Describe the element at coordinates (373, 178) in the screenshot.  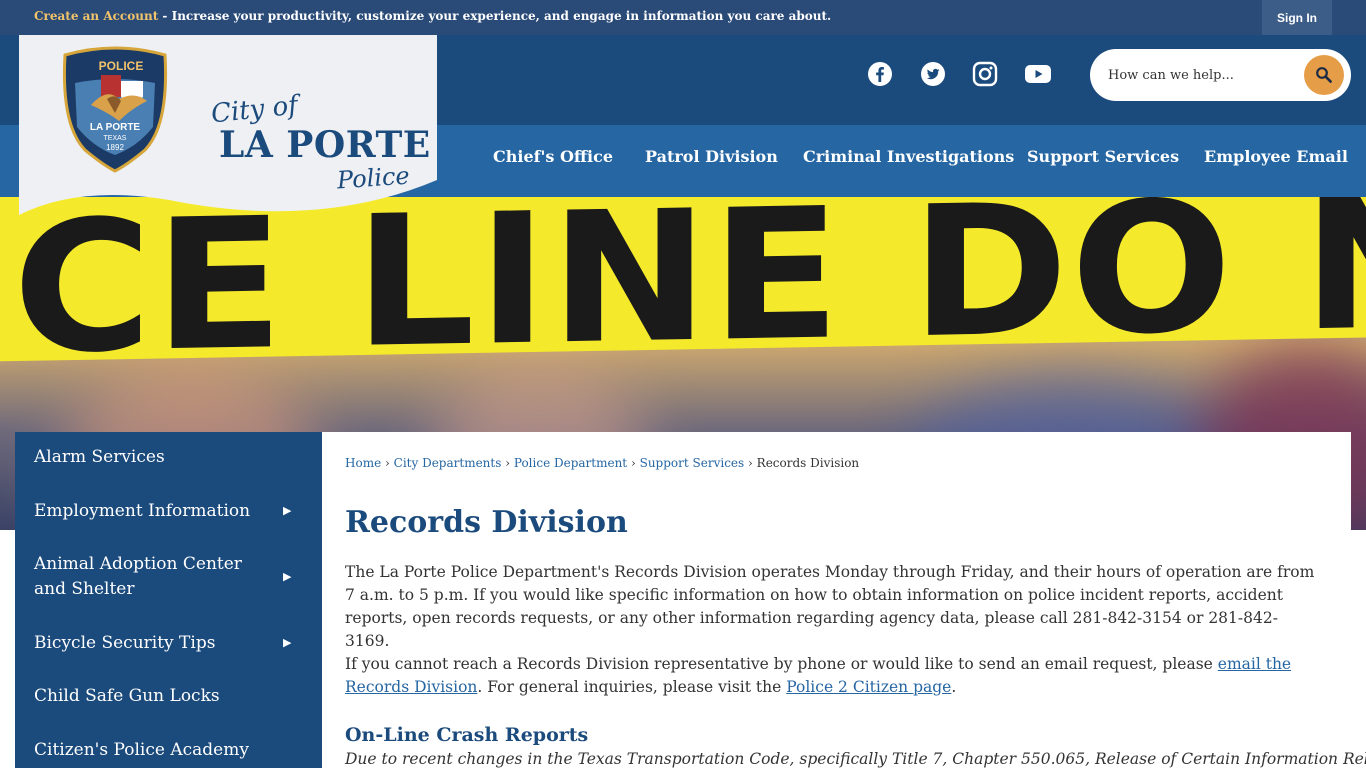
I see `logo-police: Police` at that location.